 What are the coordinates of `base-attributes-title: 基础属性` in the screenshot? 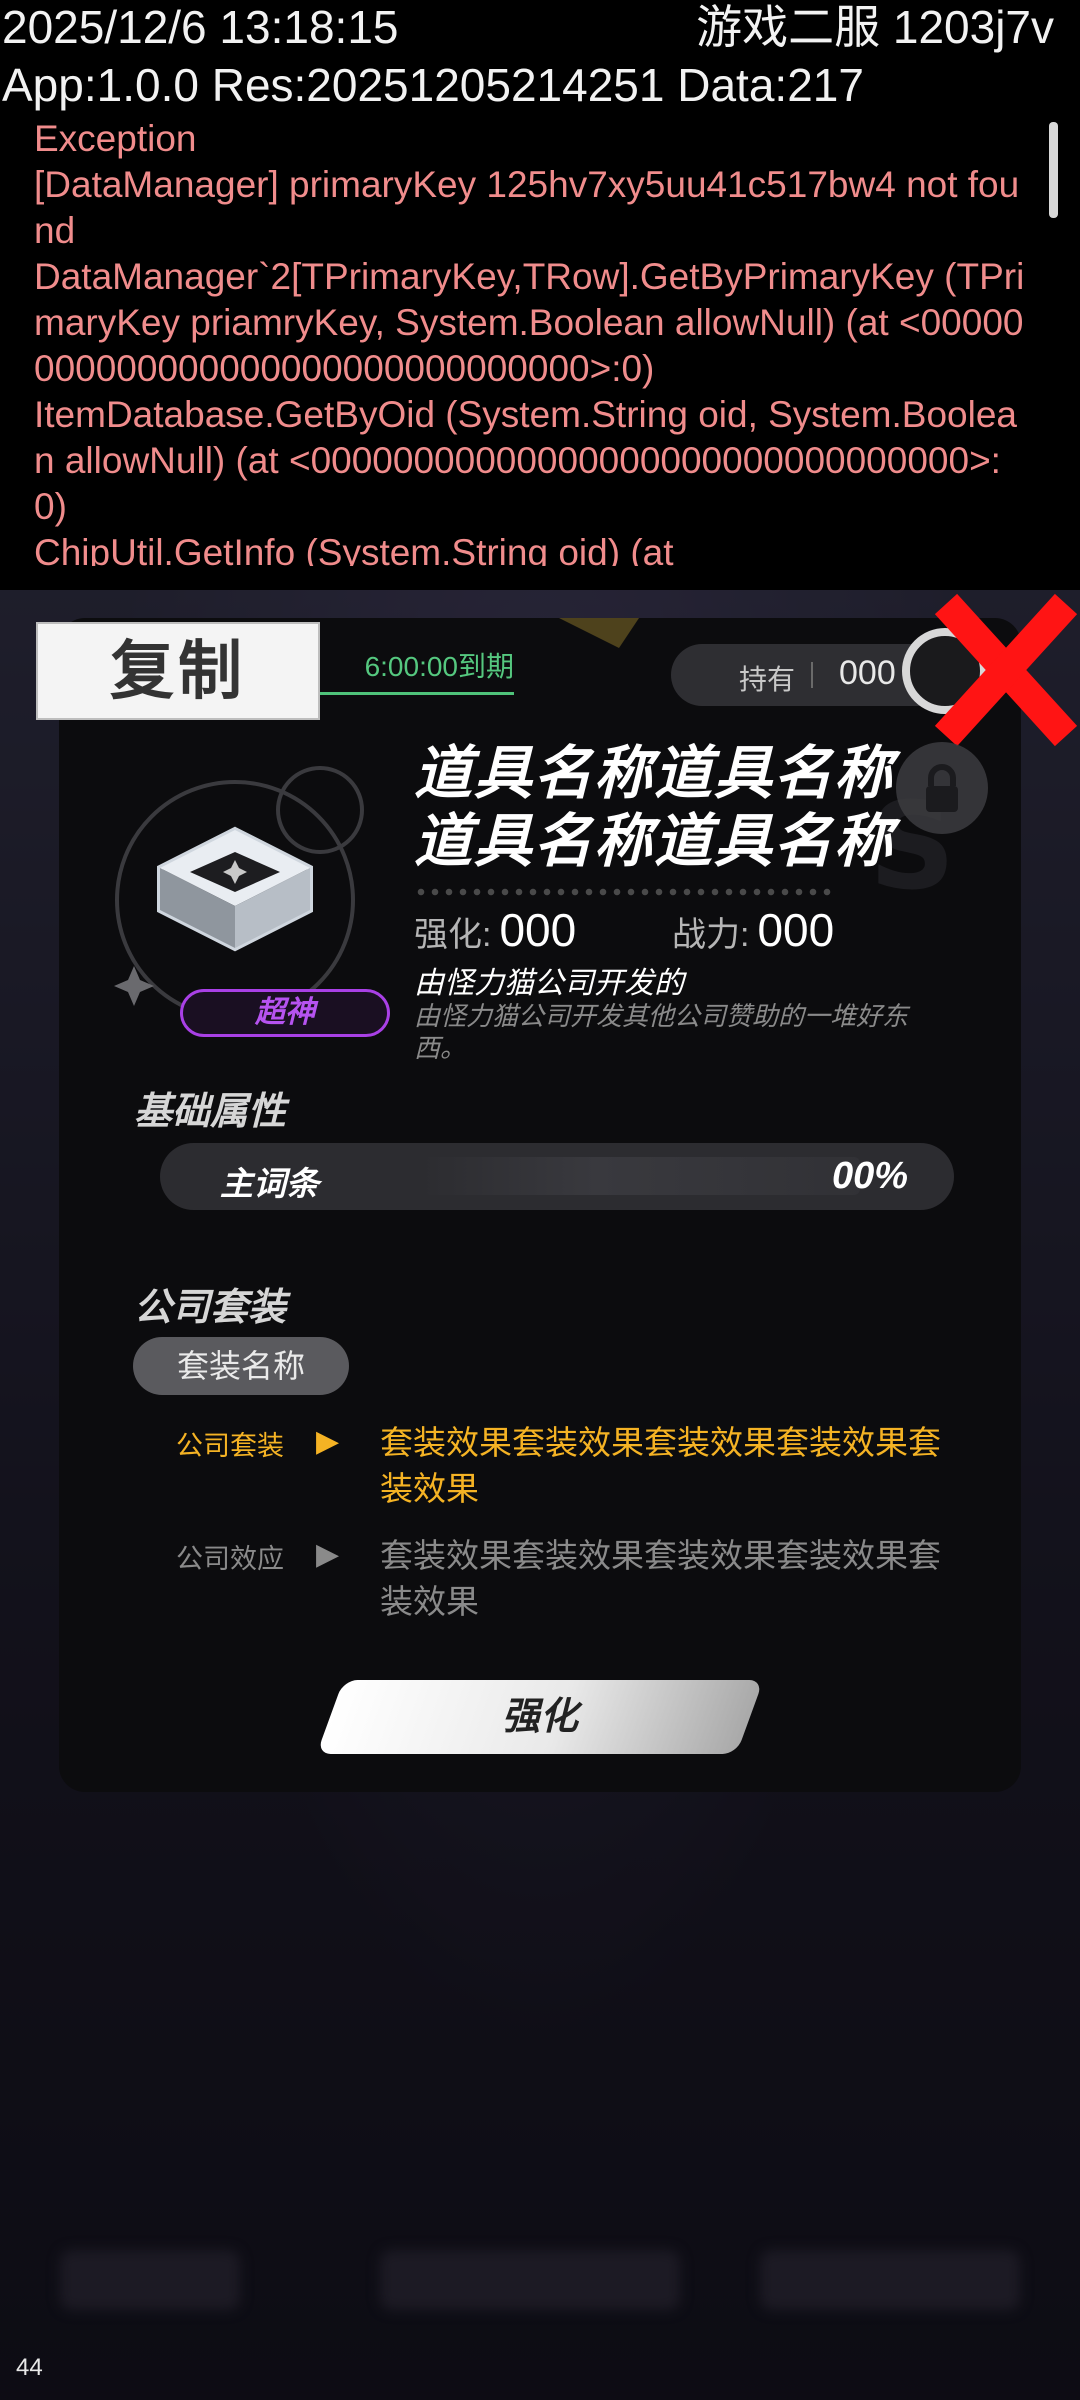 It's located at (210, 1112).